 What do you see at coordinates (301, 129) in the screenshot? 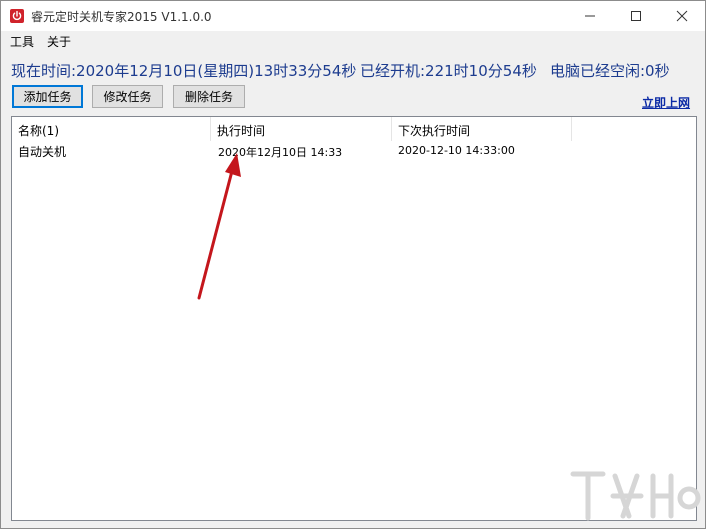
I see `column-header-exec-time: 执行时间` at bounding box center [301, 129].